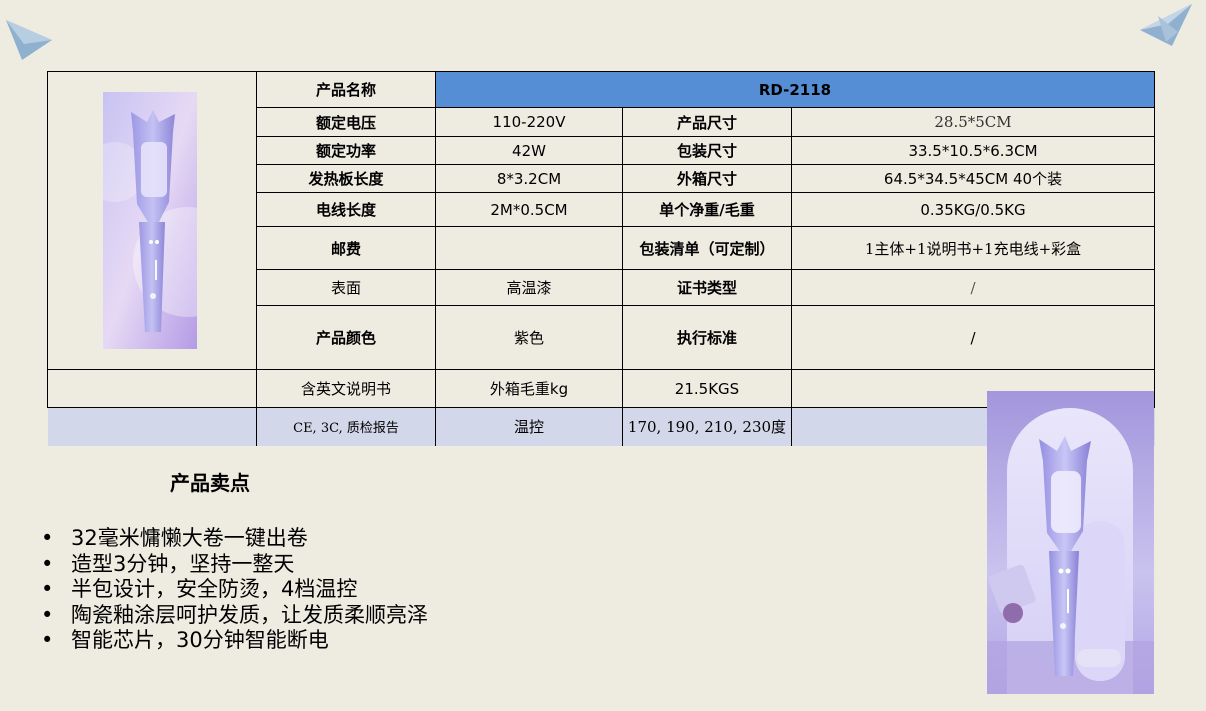  I want to click on extra-cell: 170, 190, 210, 230度, so click(707, 426).